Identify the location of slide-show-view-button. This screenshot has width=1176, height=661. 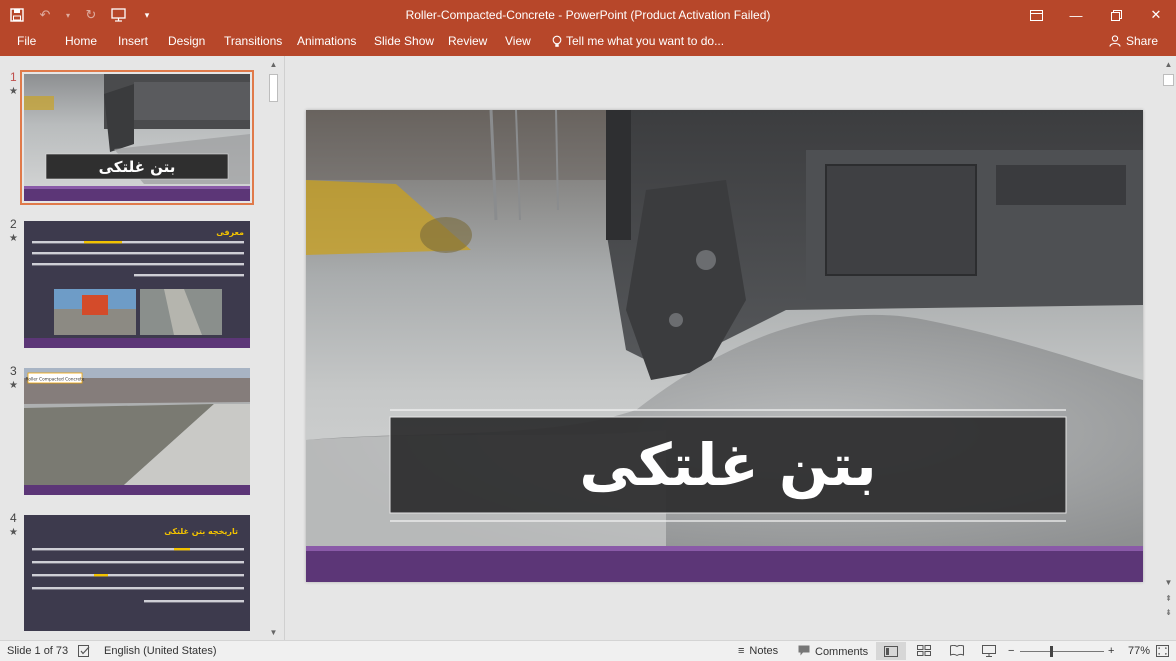
(989, 651).